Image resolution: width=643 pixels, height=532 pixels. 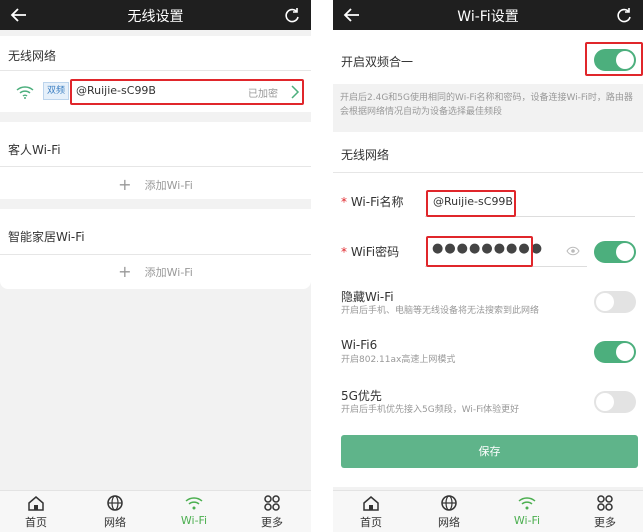 What do you see at coordinates (370, 252) in the screenshot?
I see `wifi-password-label: * WiFi密码` at bounding box center [370, 252].